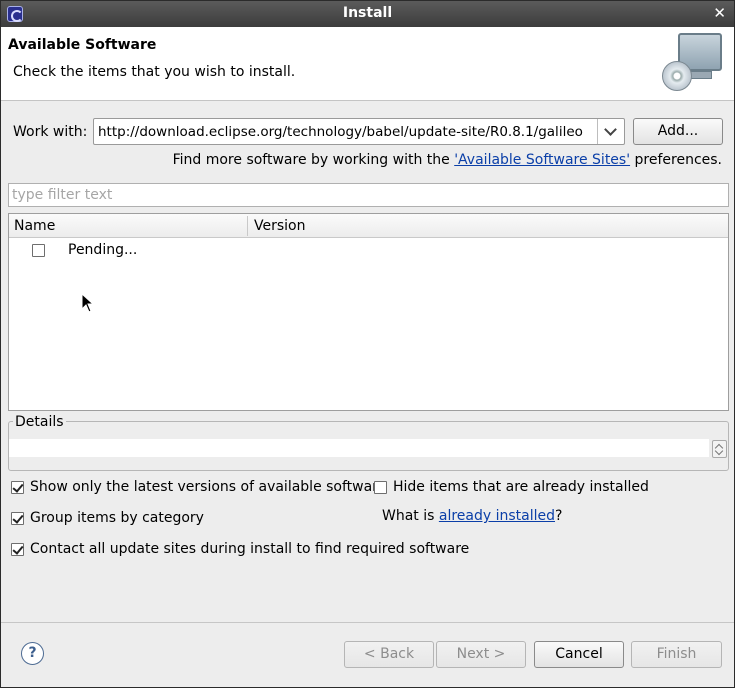 Image resolution: width=735 pixels, height=688 pixels. I want to click on title-bar: Install ✕, so click(367, 14).